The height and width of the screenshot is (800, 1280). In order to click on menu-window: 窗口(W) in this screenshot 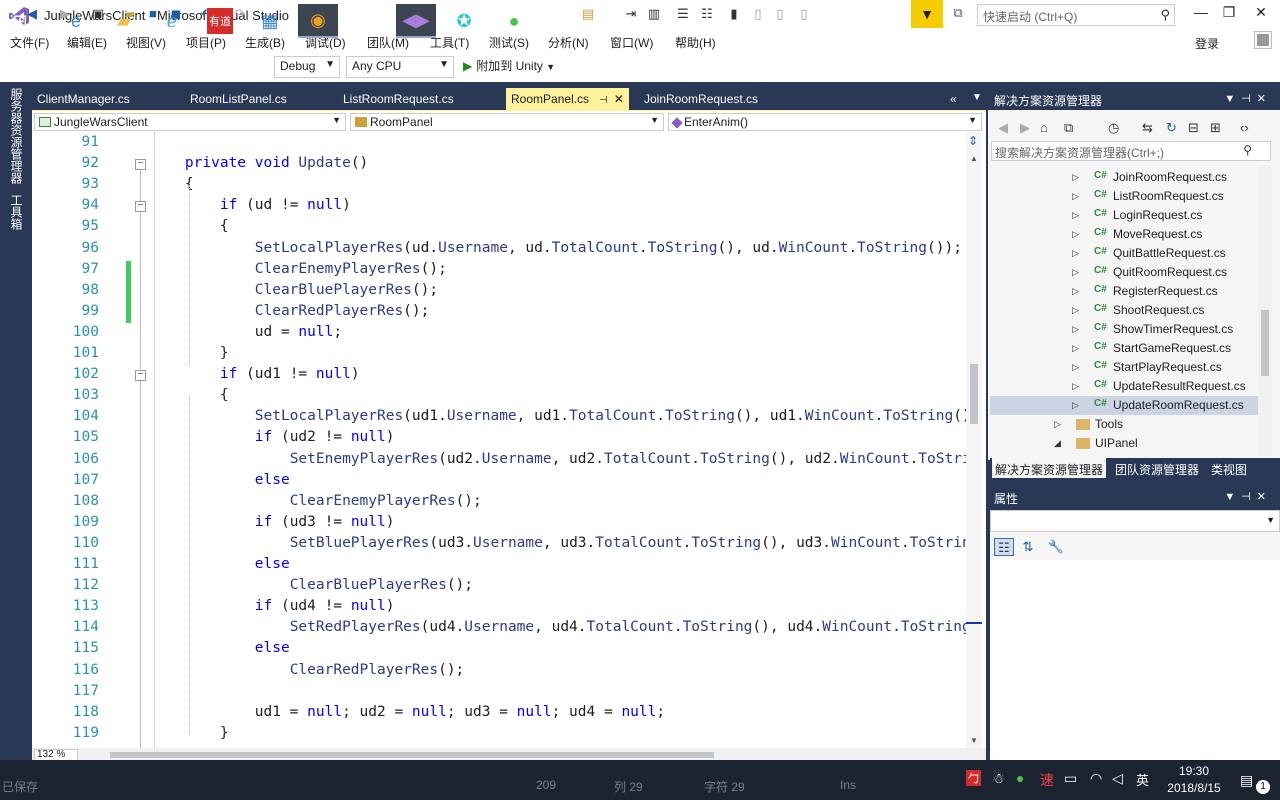, I will do `click(631, 42)`.